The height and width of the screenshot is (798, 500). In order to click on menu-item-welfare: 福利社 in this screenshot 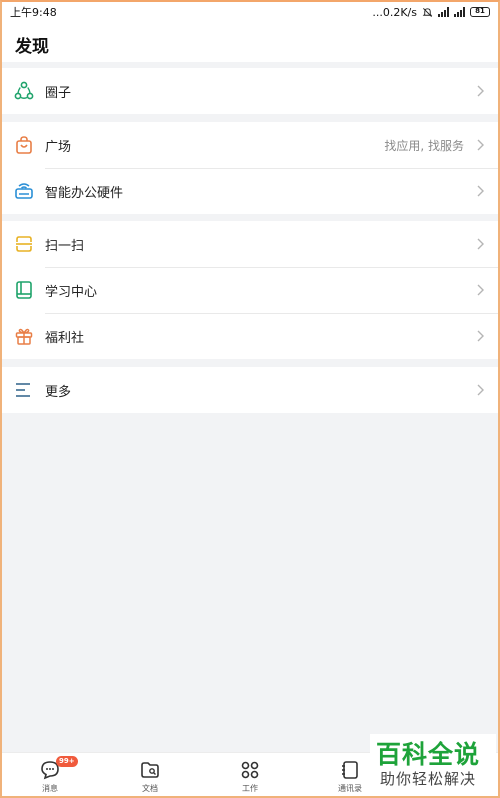, I will do `click(250, 336)`.